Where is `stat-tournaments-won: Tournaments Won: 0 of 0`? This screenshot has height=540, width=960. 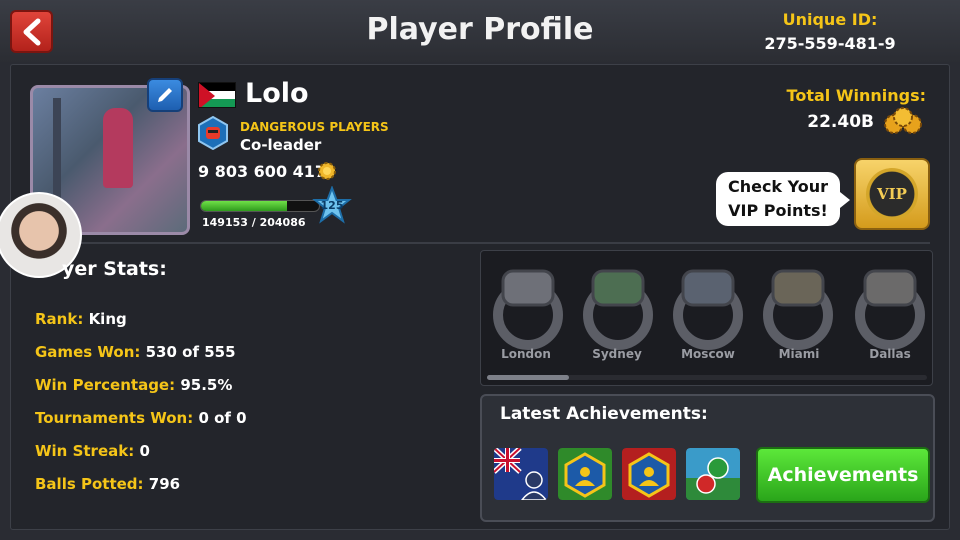 stat-tournaments-won: Tournaments Won: 0 of 0 is located at coordinates (141, 418).